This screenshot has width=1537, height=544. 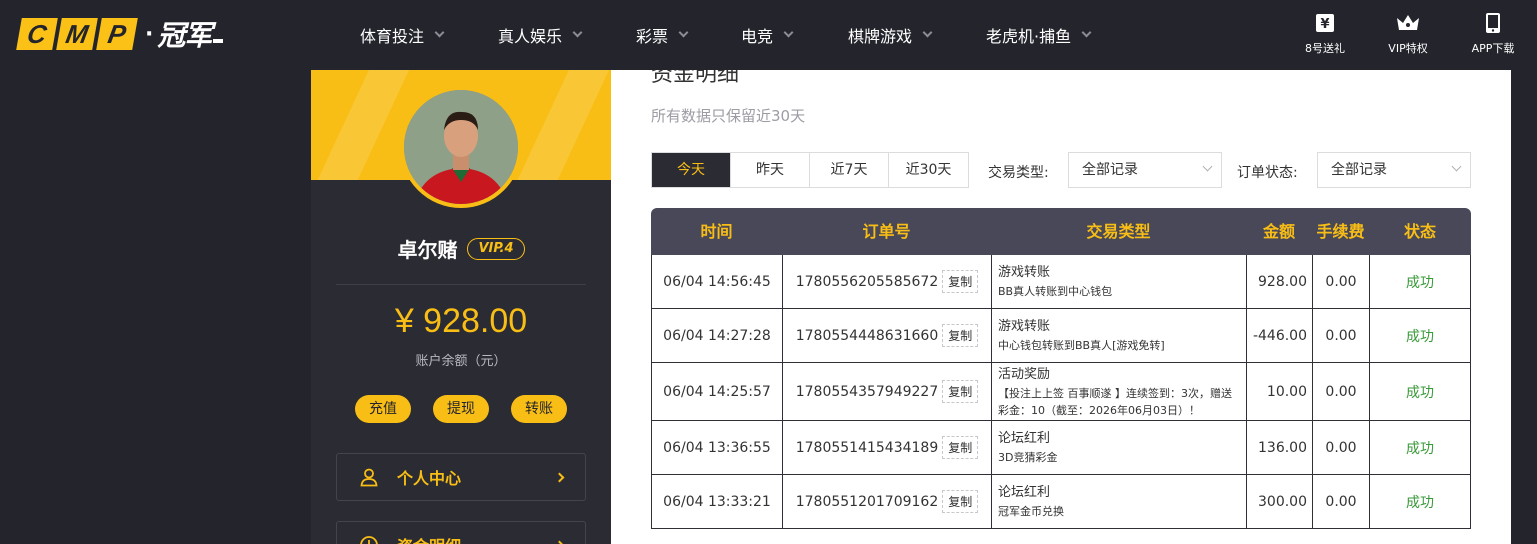 What do you see at coordinates (1408, 34) in the screenshot?
I see `vip-privilege-button: VIP特权` at bounding box center [1408, 34].